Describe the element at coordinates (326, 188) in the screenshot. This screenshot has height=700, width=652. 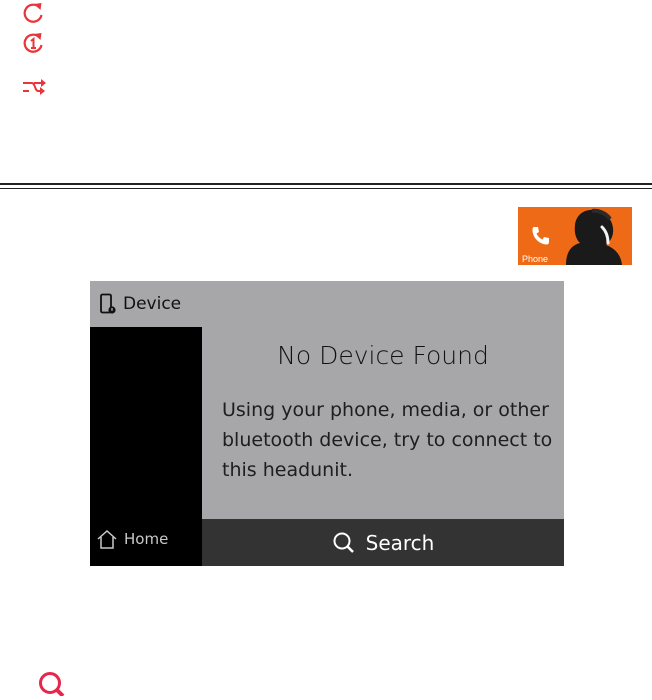
I see `divider-bottom` at that location.